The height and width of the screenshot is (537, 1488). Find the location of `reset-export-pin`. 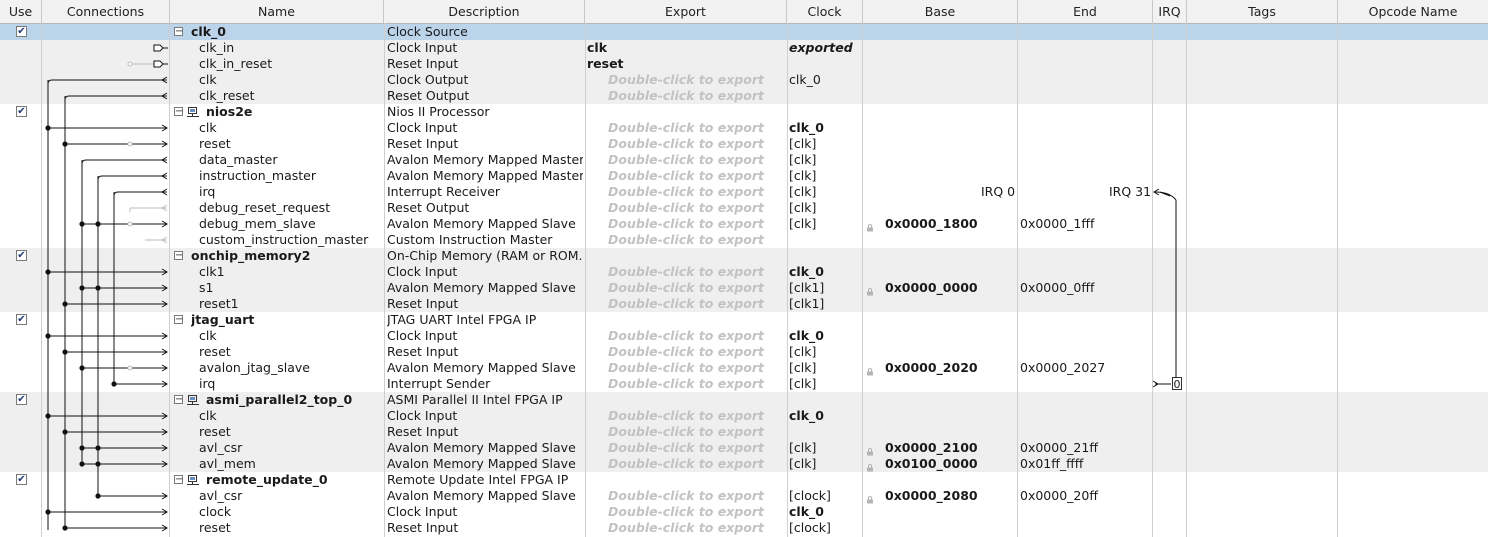

reset-export-pin is located at coordinates (160, 64).